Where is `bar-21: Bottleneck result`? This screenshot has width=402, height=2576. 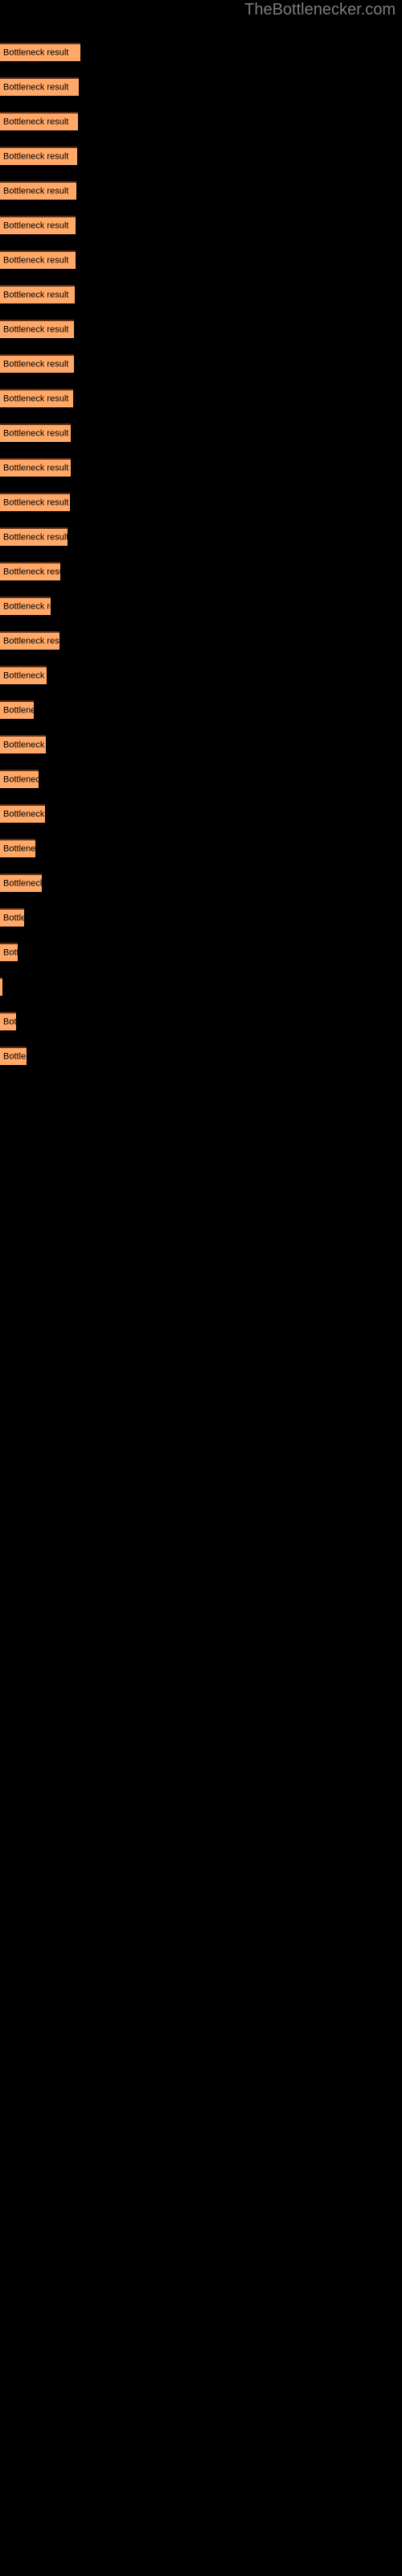
bar-21: Bottleneck result is located at coordinates (23, 744).